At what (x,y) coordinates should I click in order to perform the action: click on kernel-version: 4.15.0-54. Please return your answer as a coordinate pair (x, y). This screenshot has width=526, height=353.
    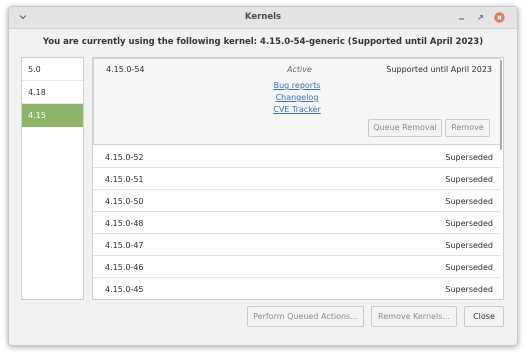
    Looking at the image, I should click on (125, 69).